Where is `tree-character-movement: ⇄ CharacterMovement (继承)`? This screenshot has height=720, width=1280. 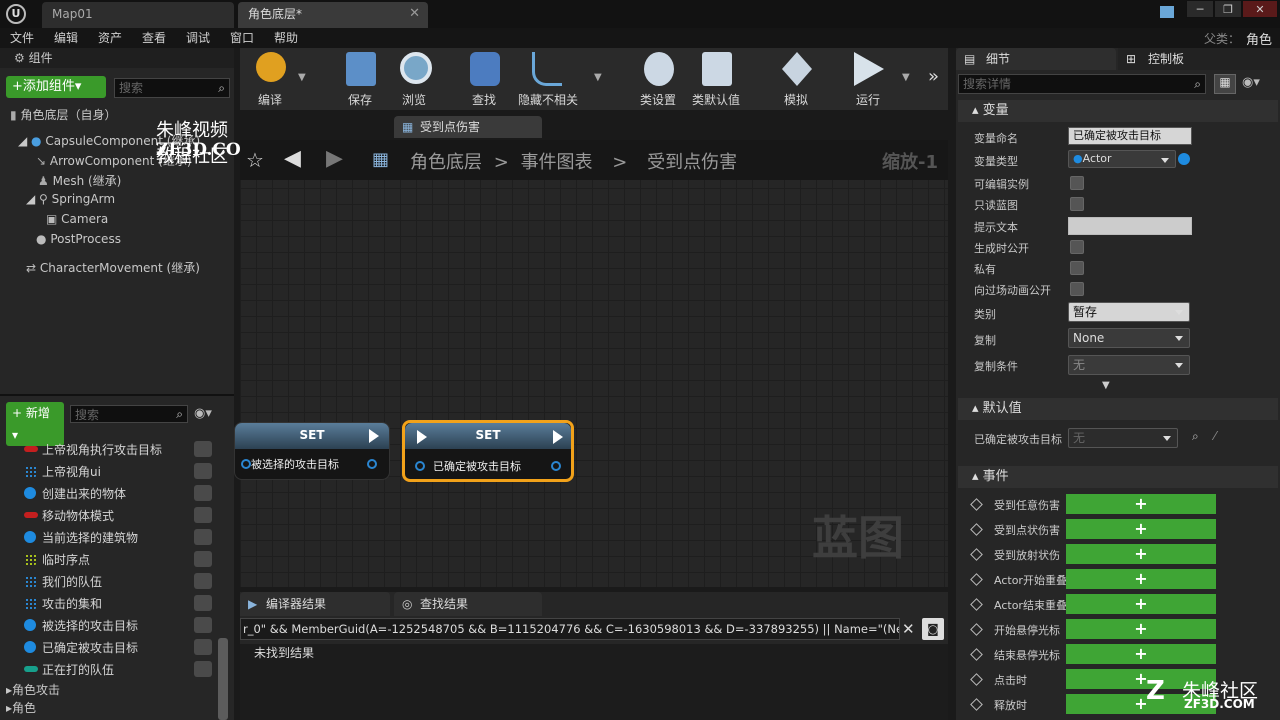 tree-character-movement: ⇄ CharacterMovement (继承) is located at coordinates (113, 267).